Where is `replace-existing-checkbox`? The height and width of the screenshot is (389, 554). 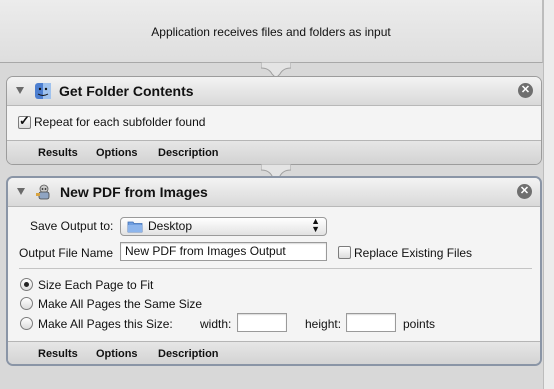 replace-existing-checkbox is located at coordinates (344, 252).